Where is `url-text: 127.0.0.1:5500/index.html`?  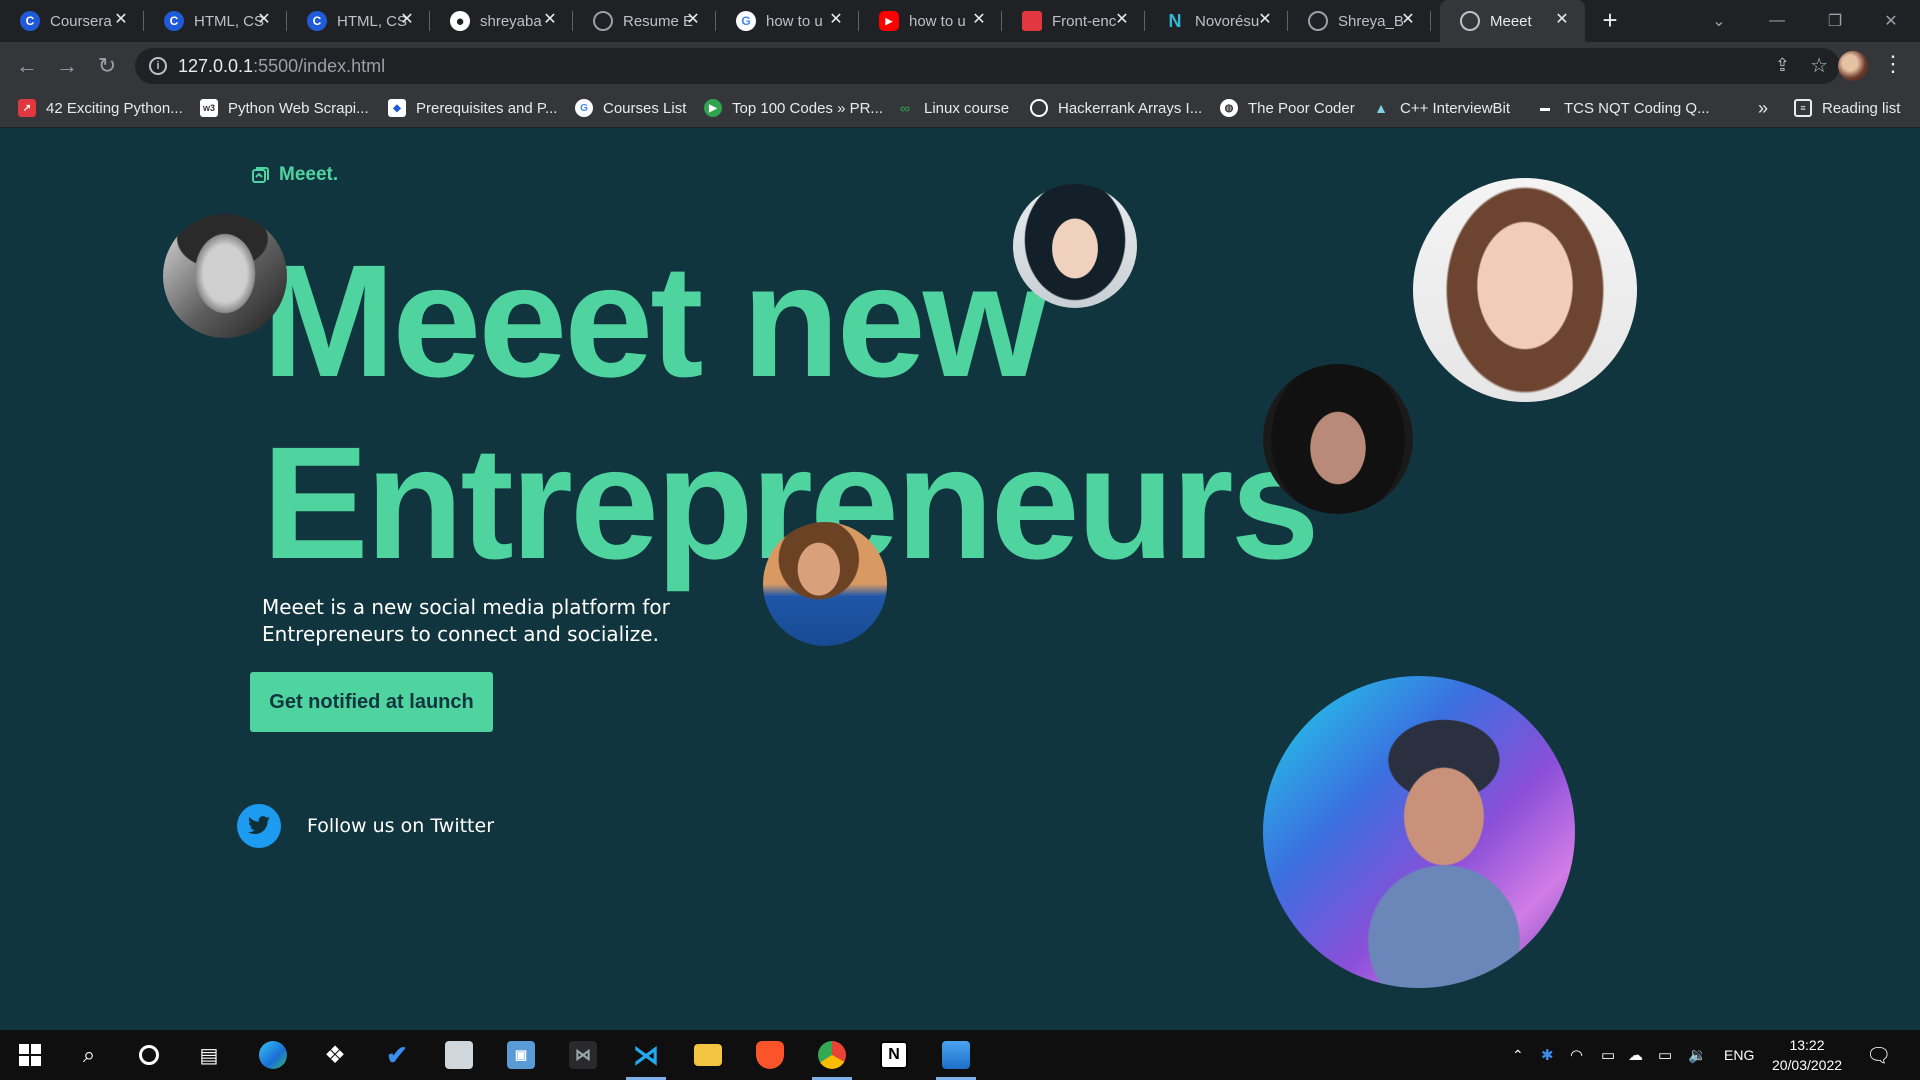 url-text: 127.0.0.1:5500/index.html is located at coordinates (281, 66).